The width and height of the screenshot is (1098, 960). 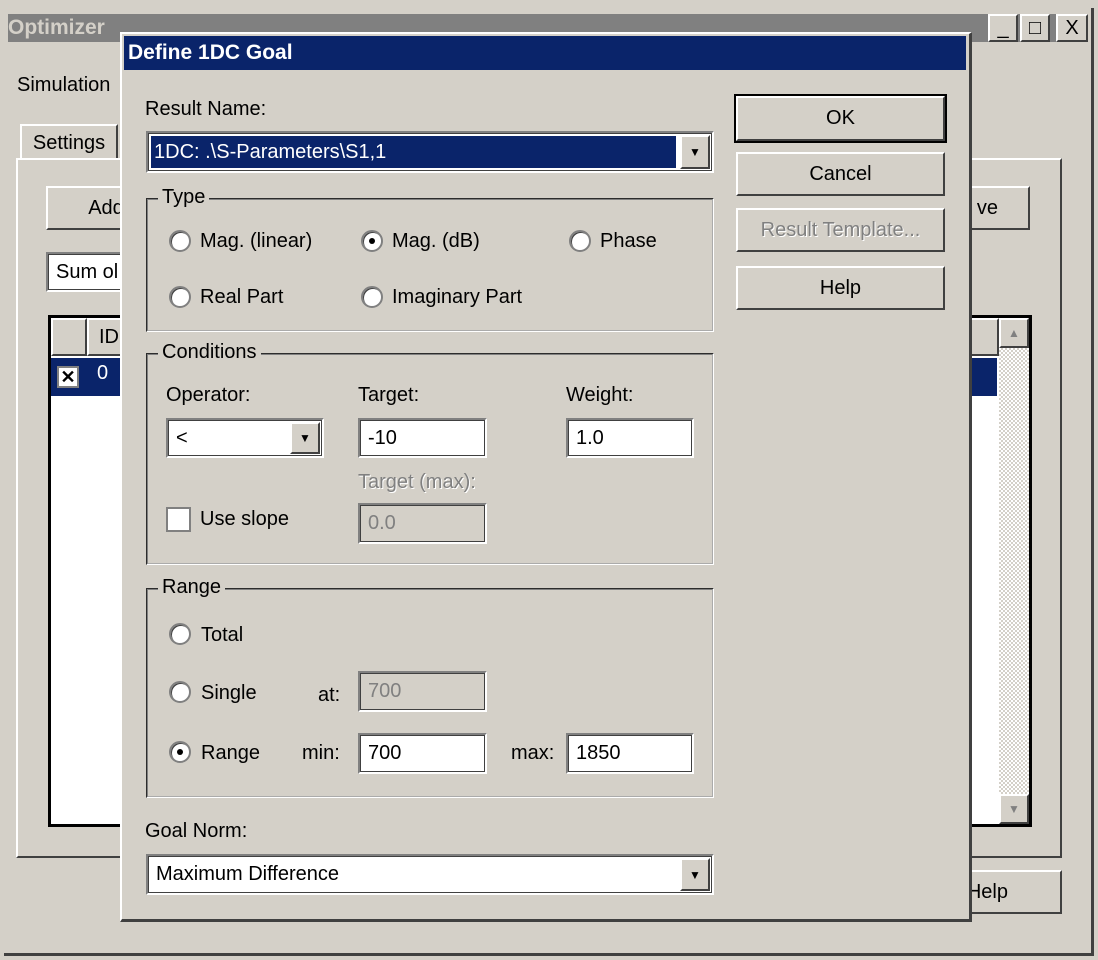 I want to click on help-button: Help, so click(x=840, y=288).